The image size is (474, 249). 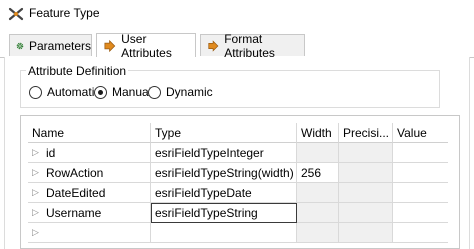 I want to click on table-row: ▷ id esriFieldTypeInteger, so click(x=238, y=153).